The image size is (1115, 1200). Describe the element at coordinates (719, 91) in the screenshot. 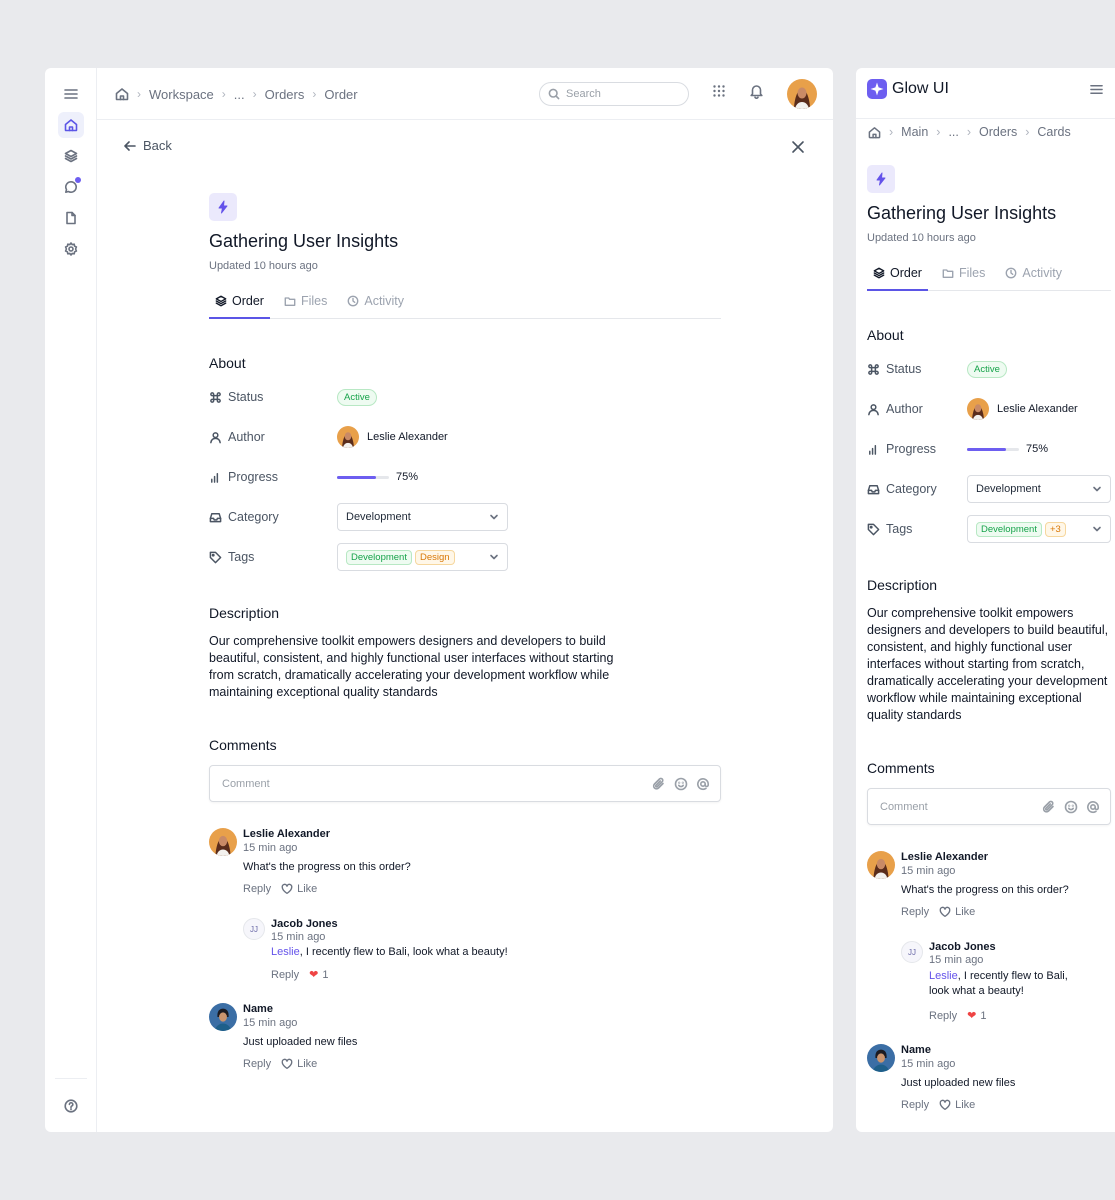

I see `apps-grid-icon` at that location.